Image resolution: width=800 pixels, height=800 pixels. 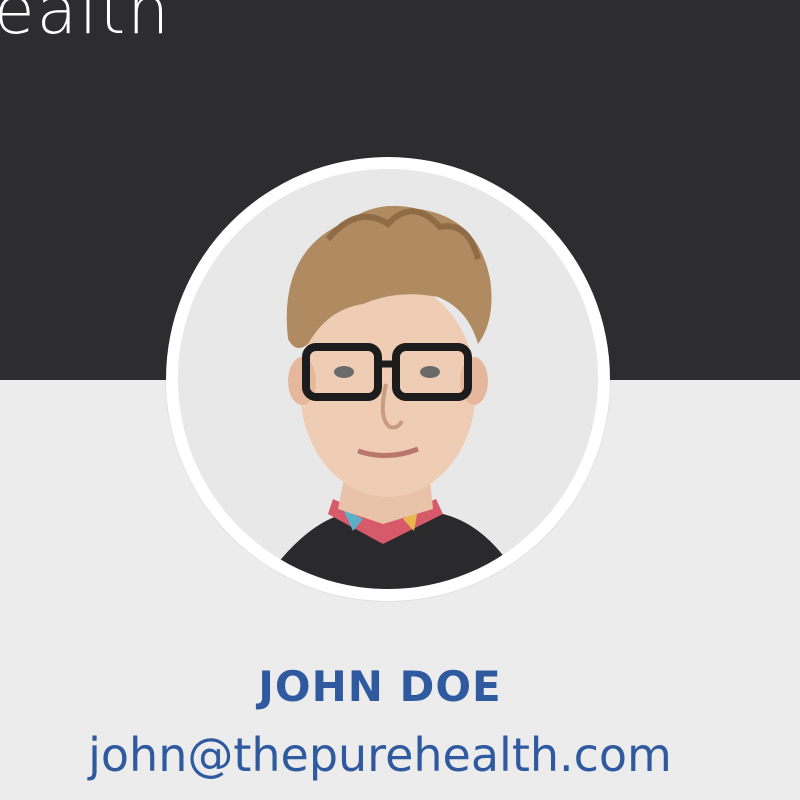 I want to click on profile-email: john@thepurehealth.com, so click(x=380, y=755).